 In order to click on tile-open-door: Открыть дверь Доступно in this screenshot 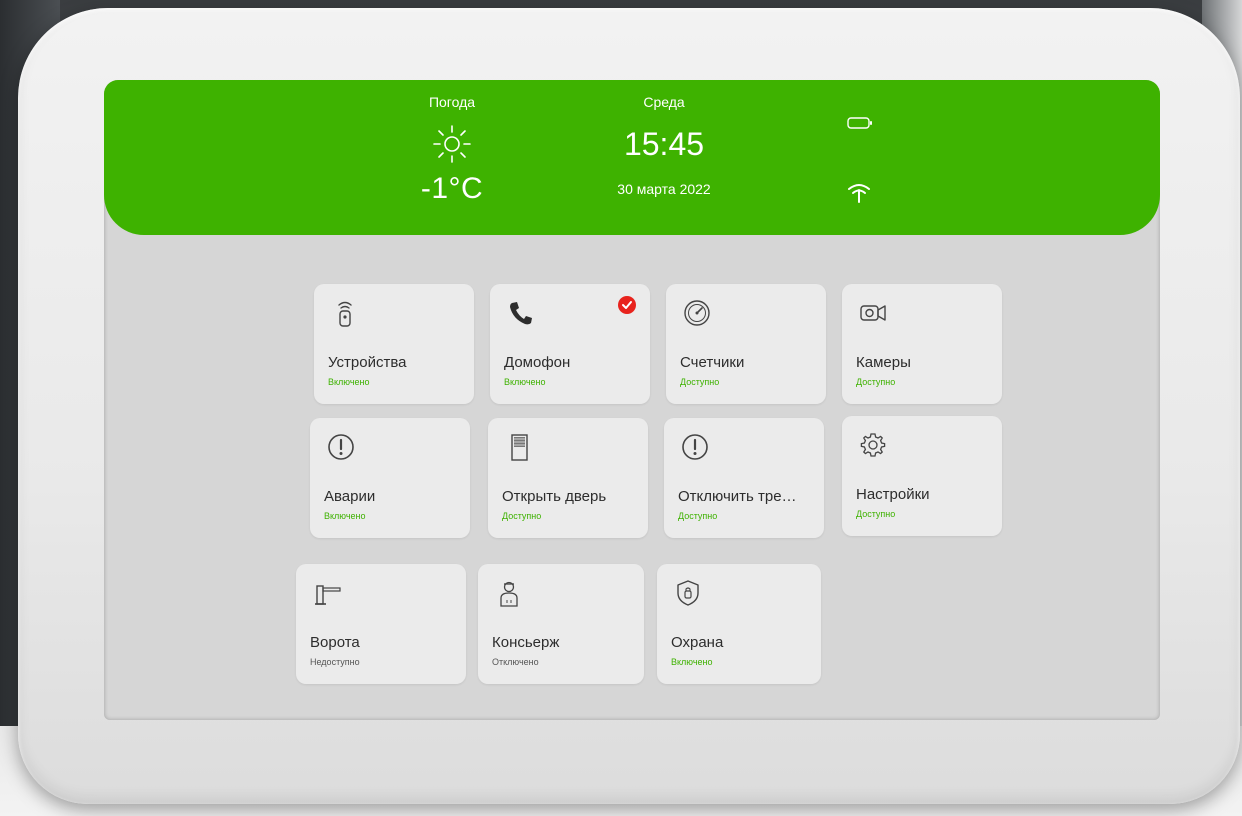, I will do `click(568, 478)`.